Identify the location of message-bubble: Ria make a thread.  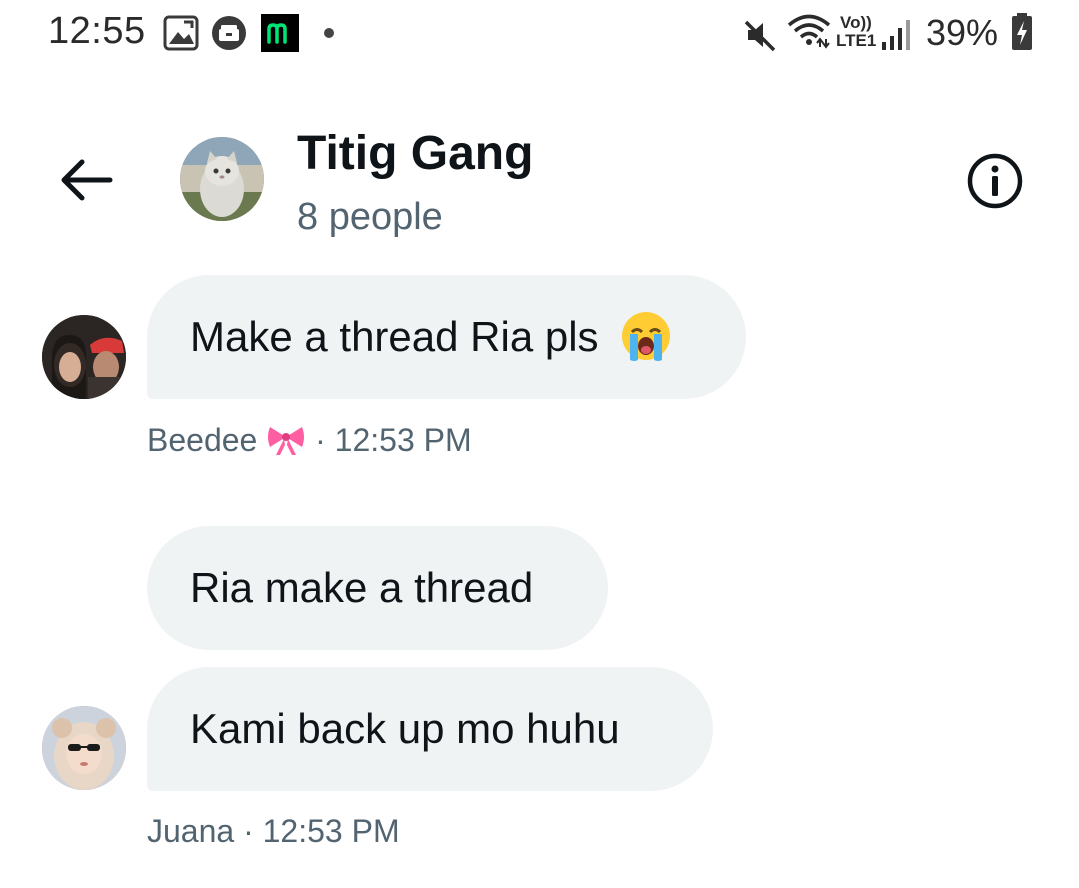
(377, 588).